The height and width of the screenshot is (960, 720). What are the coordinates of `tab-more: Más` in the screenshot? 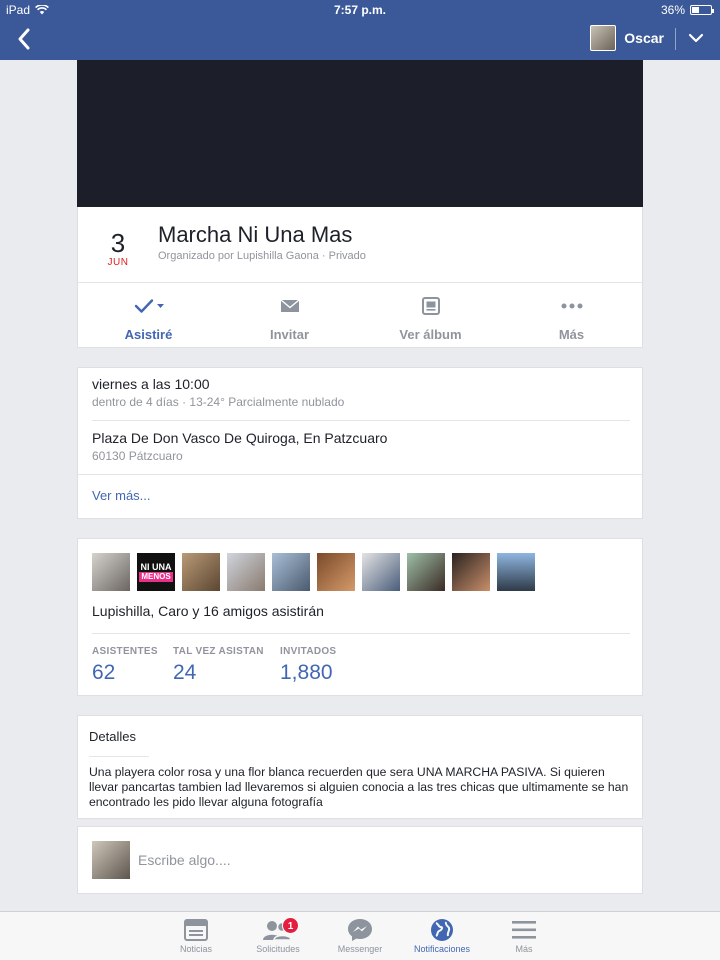 It's located at (524, 936).